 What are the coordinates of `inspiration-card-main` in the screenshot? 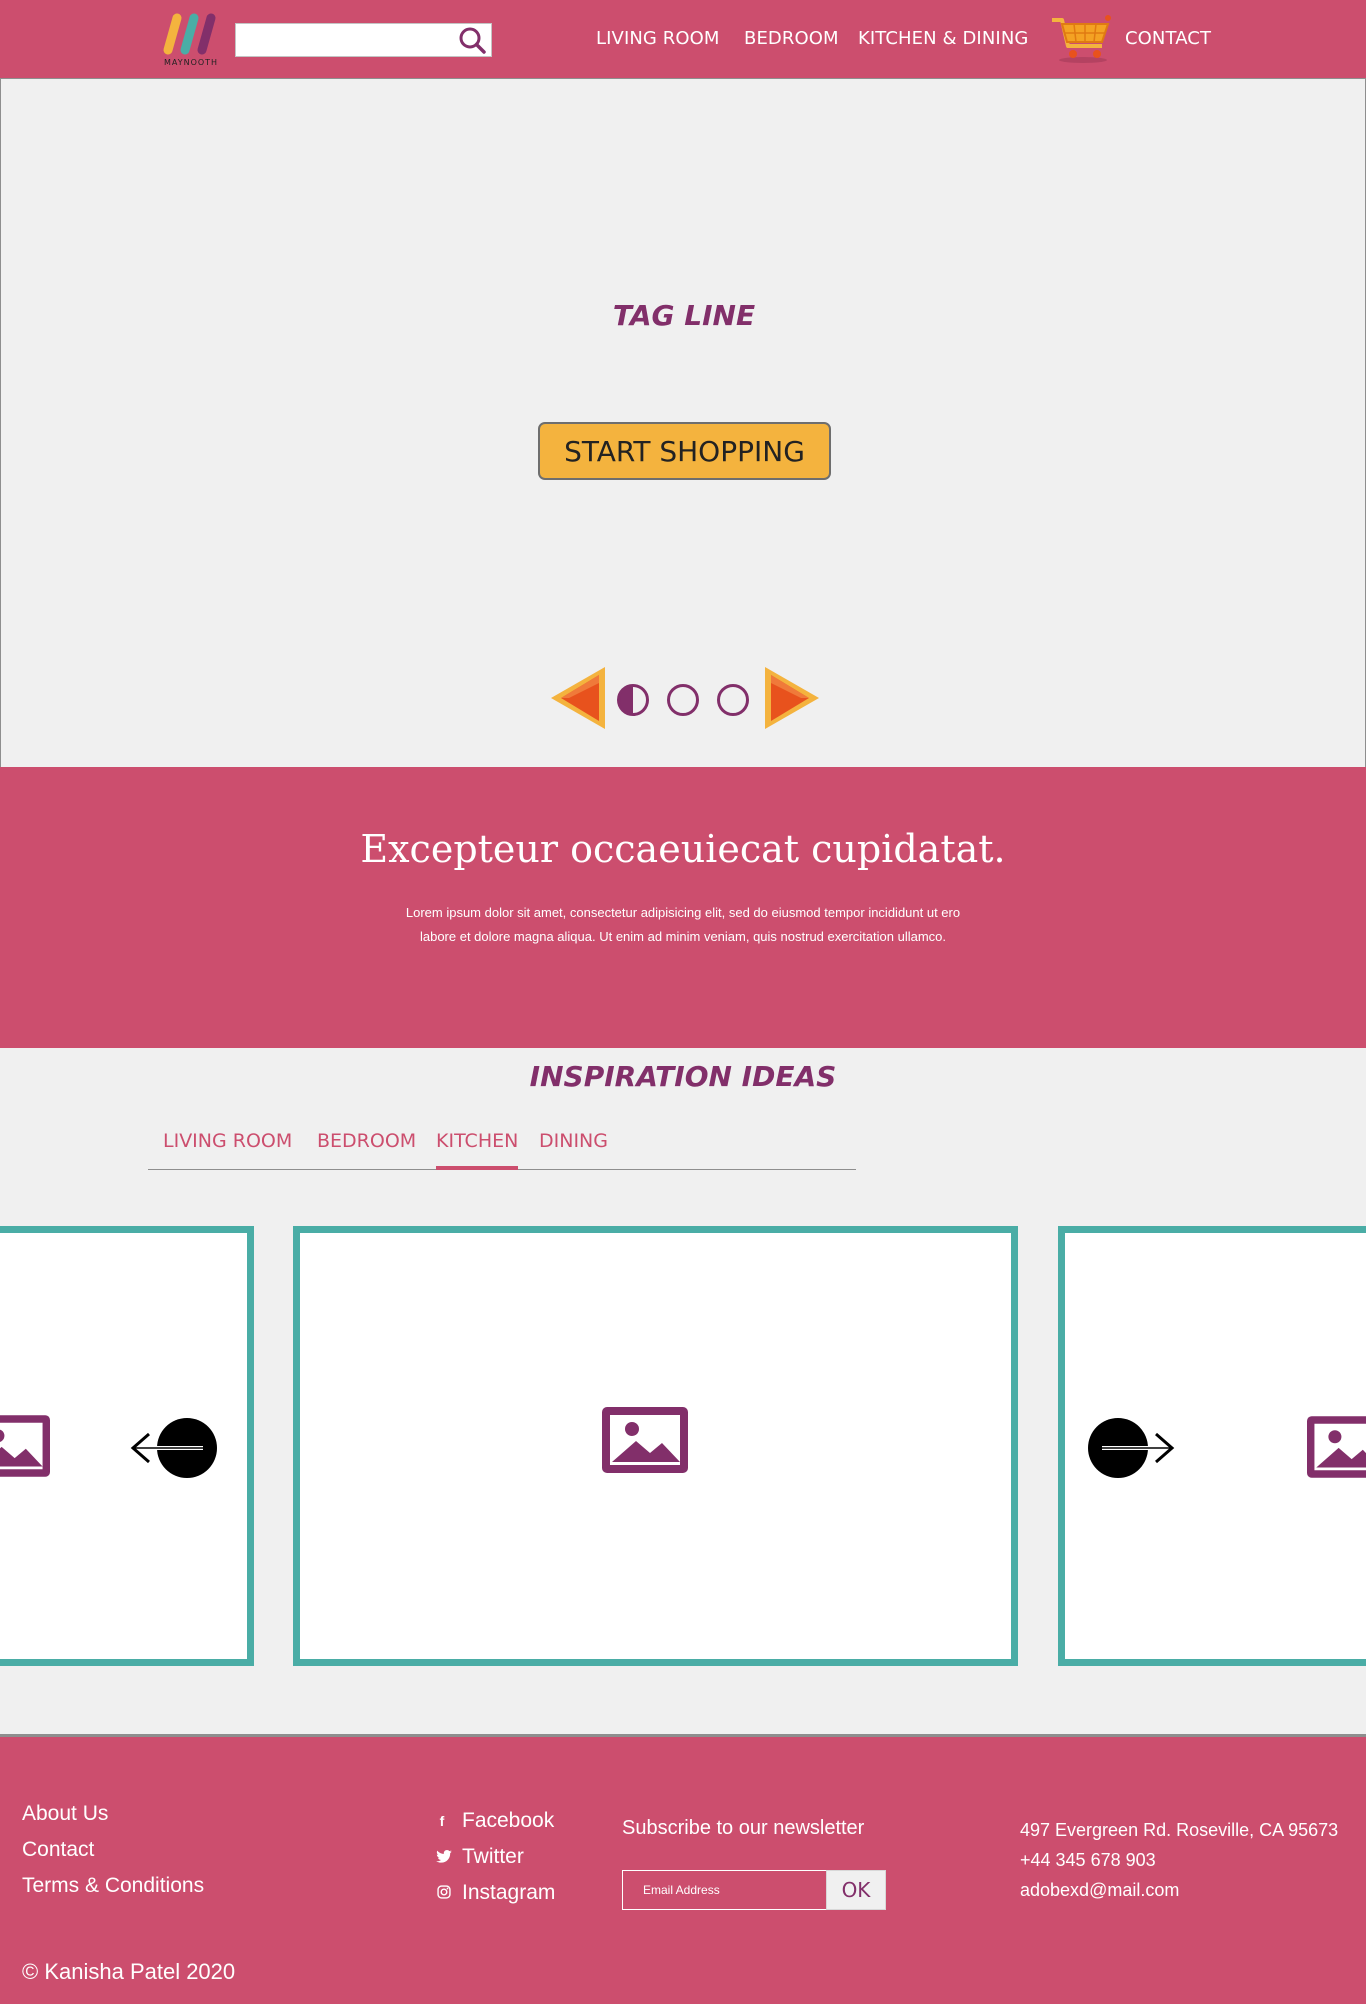 It's located at (655, 1446).